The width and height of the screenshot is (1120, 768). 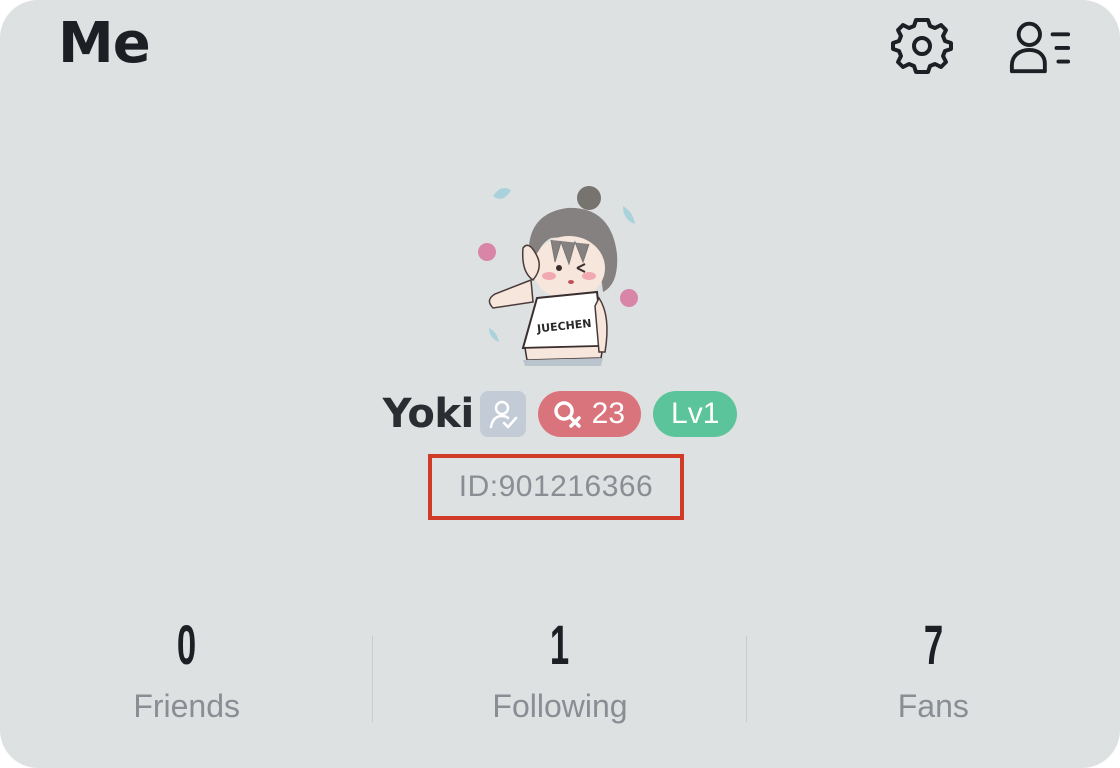 I want to click on settings-button, so click(x=922, y=46).